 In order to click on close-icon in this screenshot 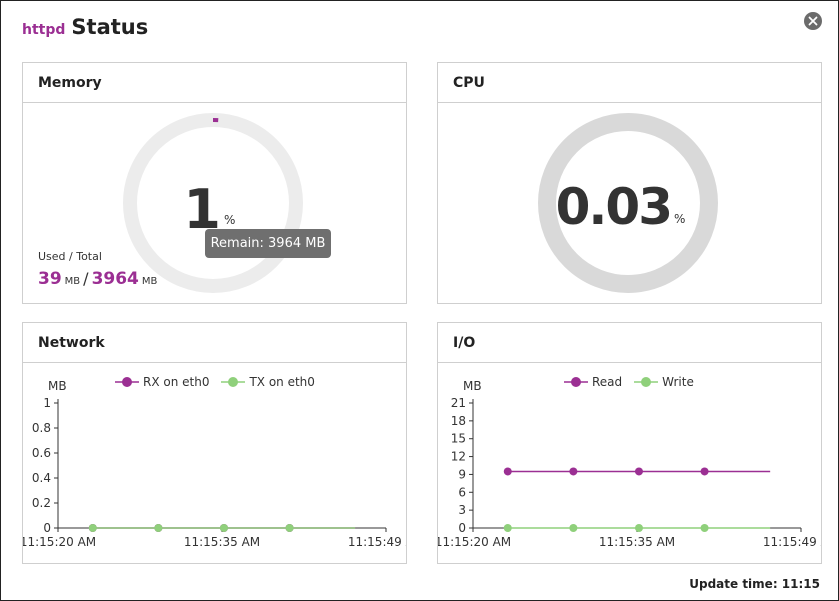, I will do `click(813, 21)`.